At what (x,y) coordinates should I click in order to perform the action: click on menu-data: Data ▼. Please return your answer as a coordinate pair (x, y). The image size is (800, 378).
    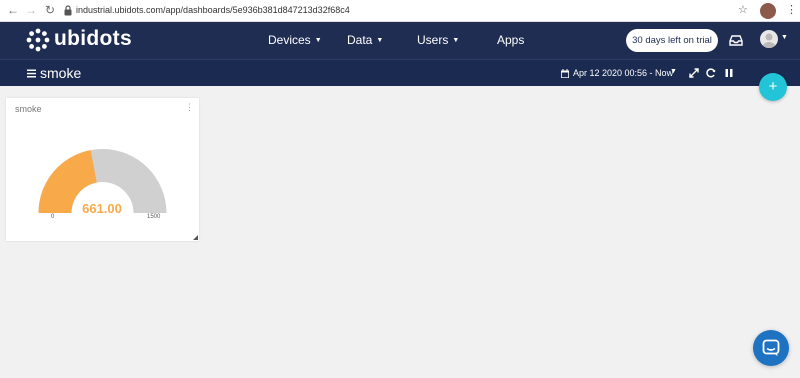
    Looking at the image, I should click on (365, 40).